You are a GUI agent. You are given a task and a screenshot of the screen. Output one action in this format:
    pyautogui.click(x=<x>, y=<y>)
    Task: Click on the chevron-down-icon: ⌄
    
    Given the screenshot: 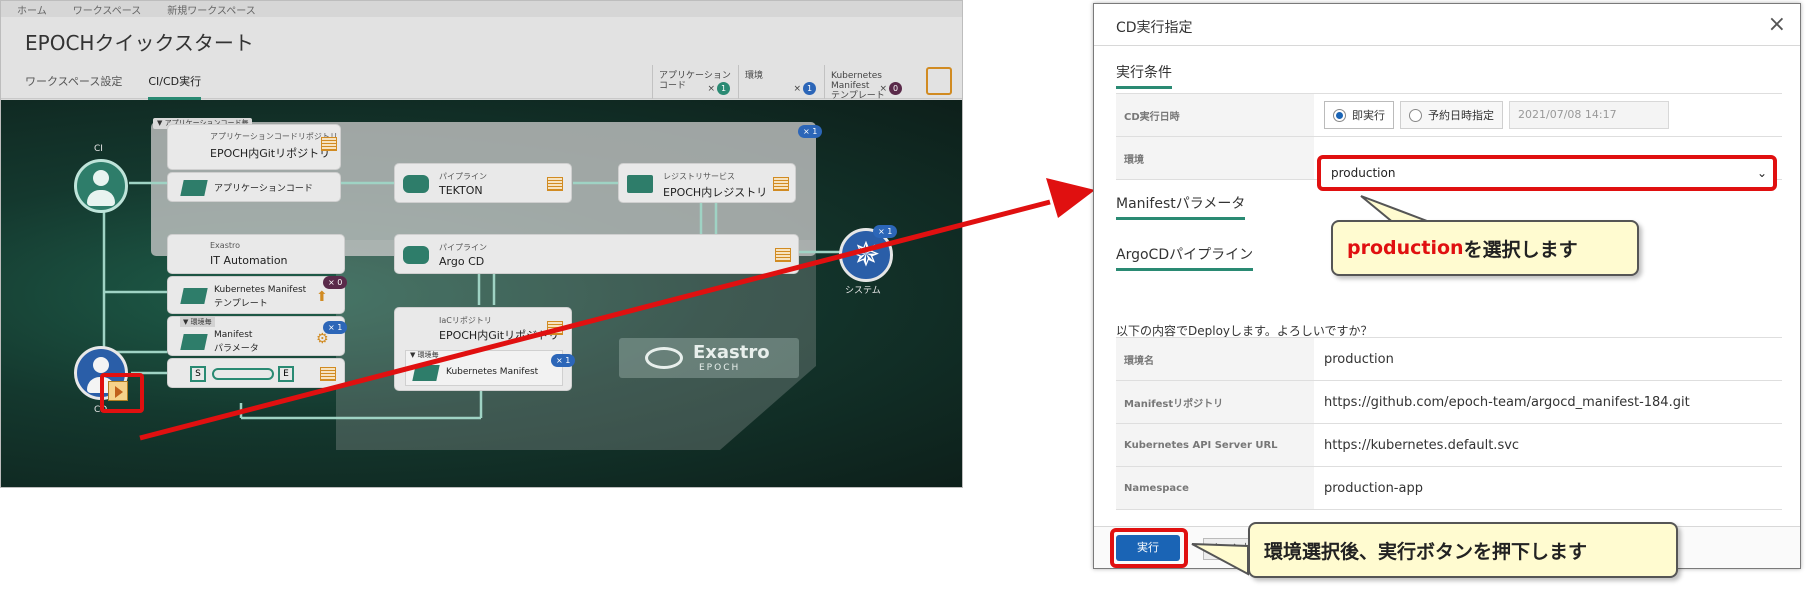 What is the action you would take?
    pyautogui.click(x=1761, y=173)
    